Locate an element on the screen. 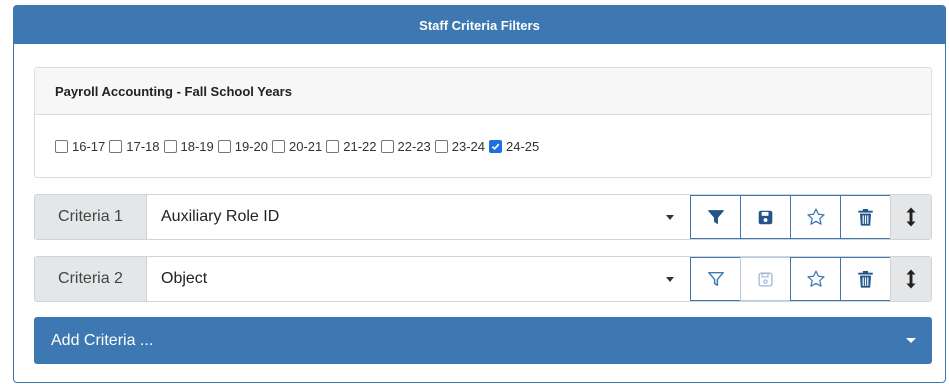 The width and height of the screenshot is (949, 384). year-option-22-23: 22-23 is located at coordinates (405, 146).